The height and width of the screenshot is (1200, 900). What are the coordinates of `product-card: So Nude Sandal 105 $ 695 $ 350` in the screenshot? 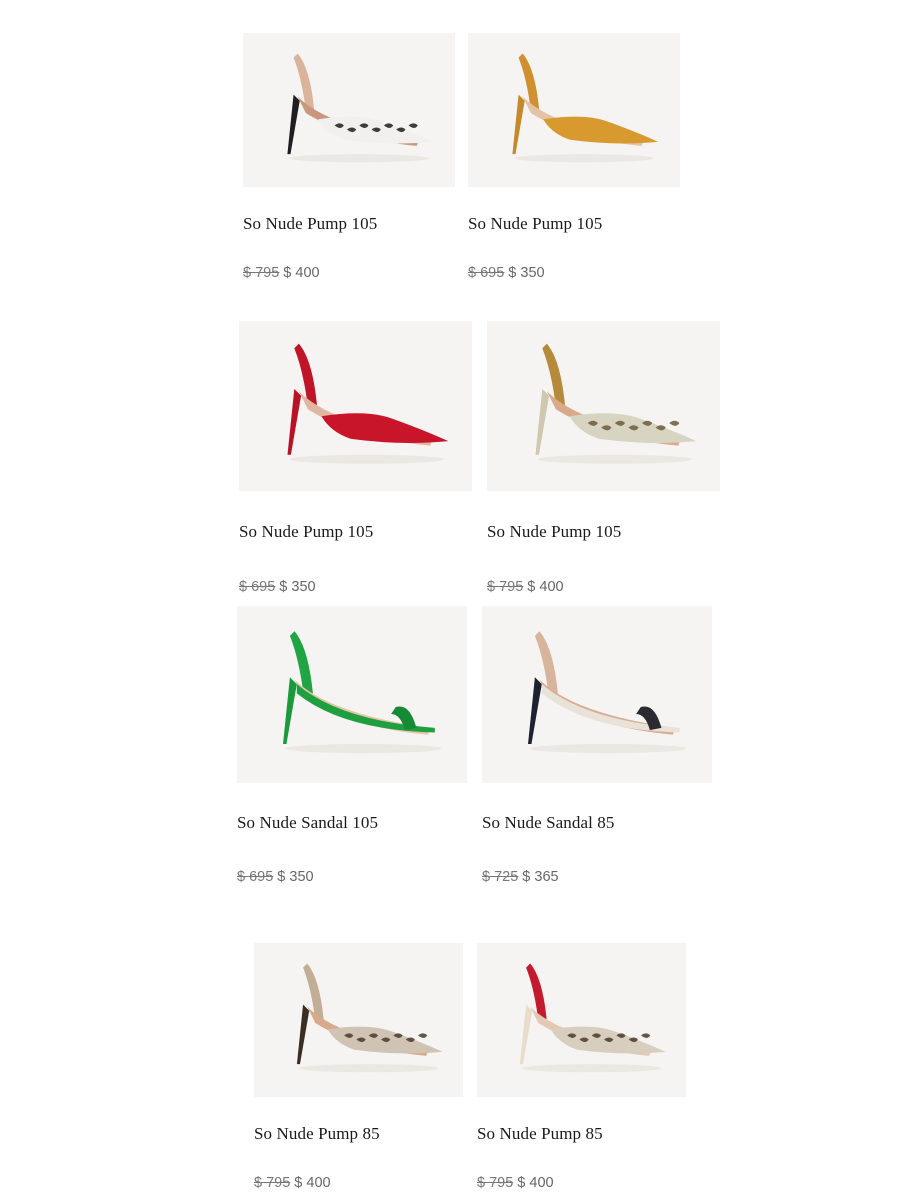 It's located at (352, 745).